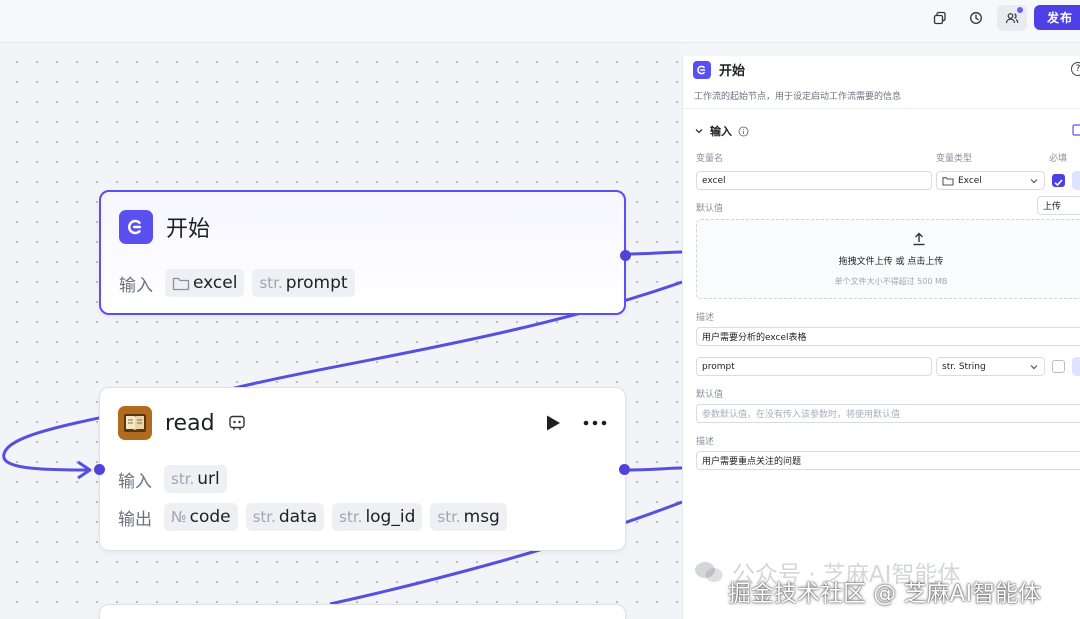  Describe the element at coordinates (576, 423) in the screenshot. I see `read-node-actions` at that location.